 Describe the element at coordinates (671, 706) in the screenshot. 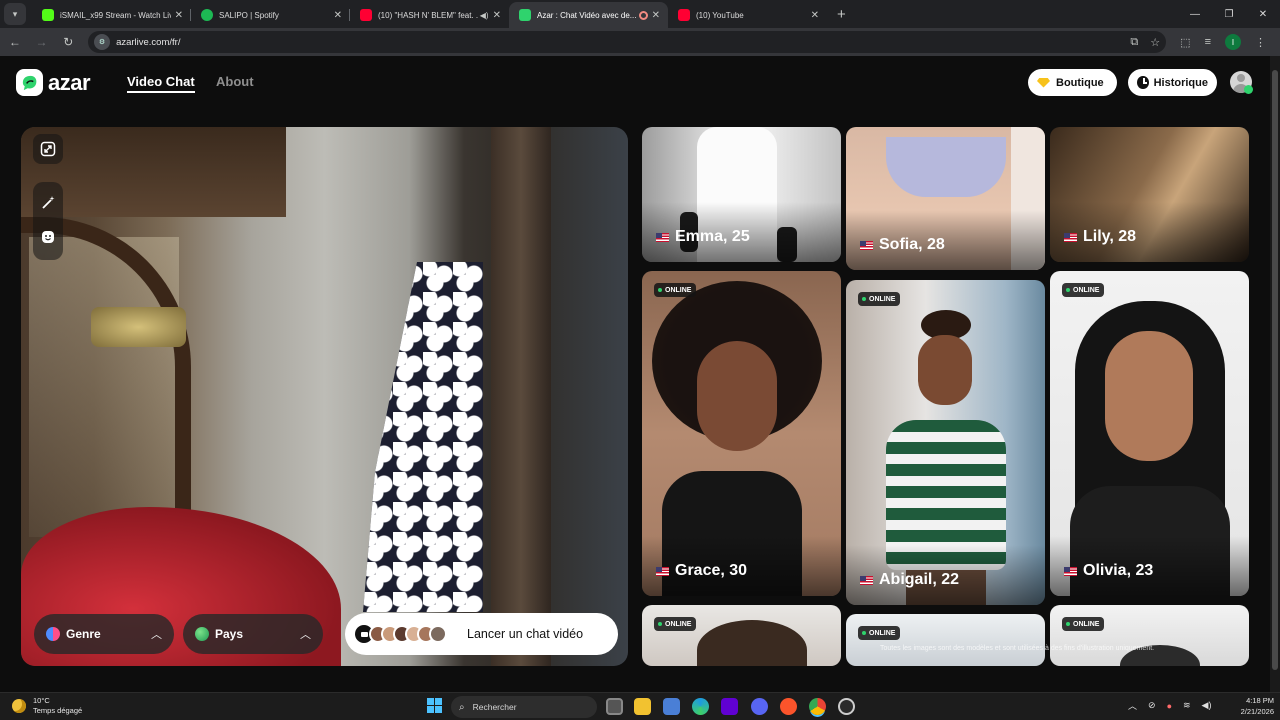

I see `microsoft-store-icon` at that location.